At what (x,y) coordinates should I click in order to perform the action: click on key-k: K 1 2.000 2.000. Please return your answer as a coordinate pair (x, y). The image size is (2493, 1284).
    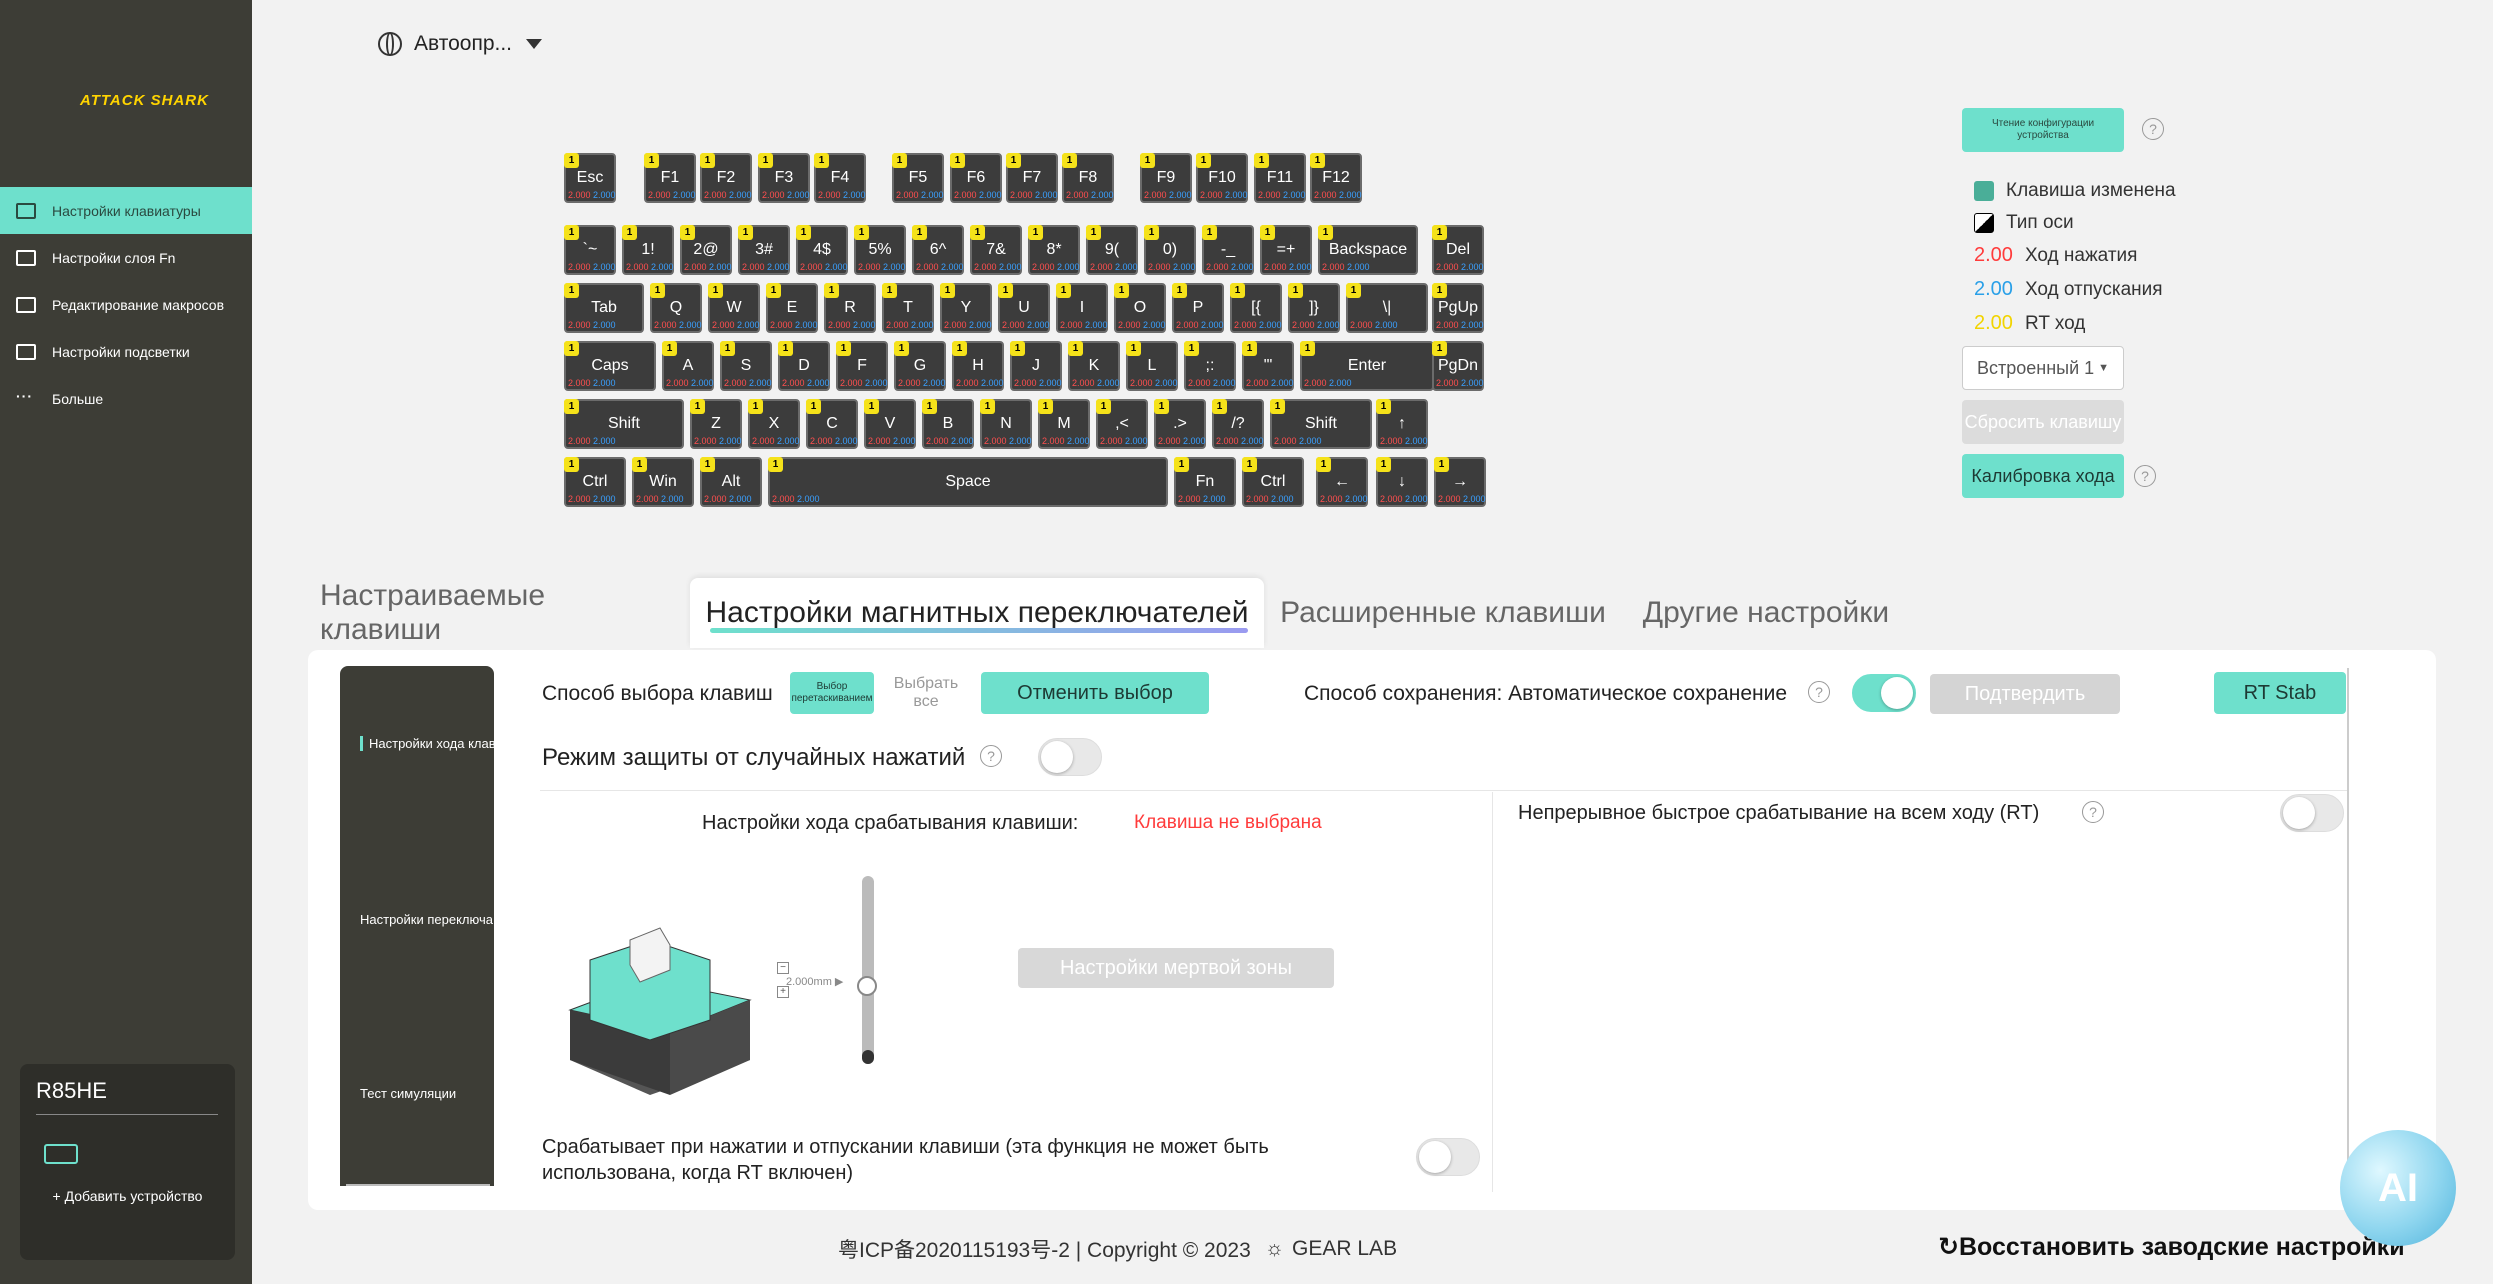
    Looking at the image, I should click on (1094, 366).